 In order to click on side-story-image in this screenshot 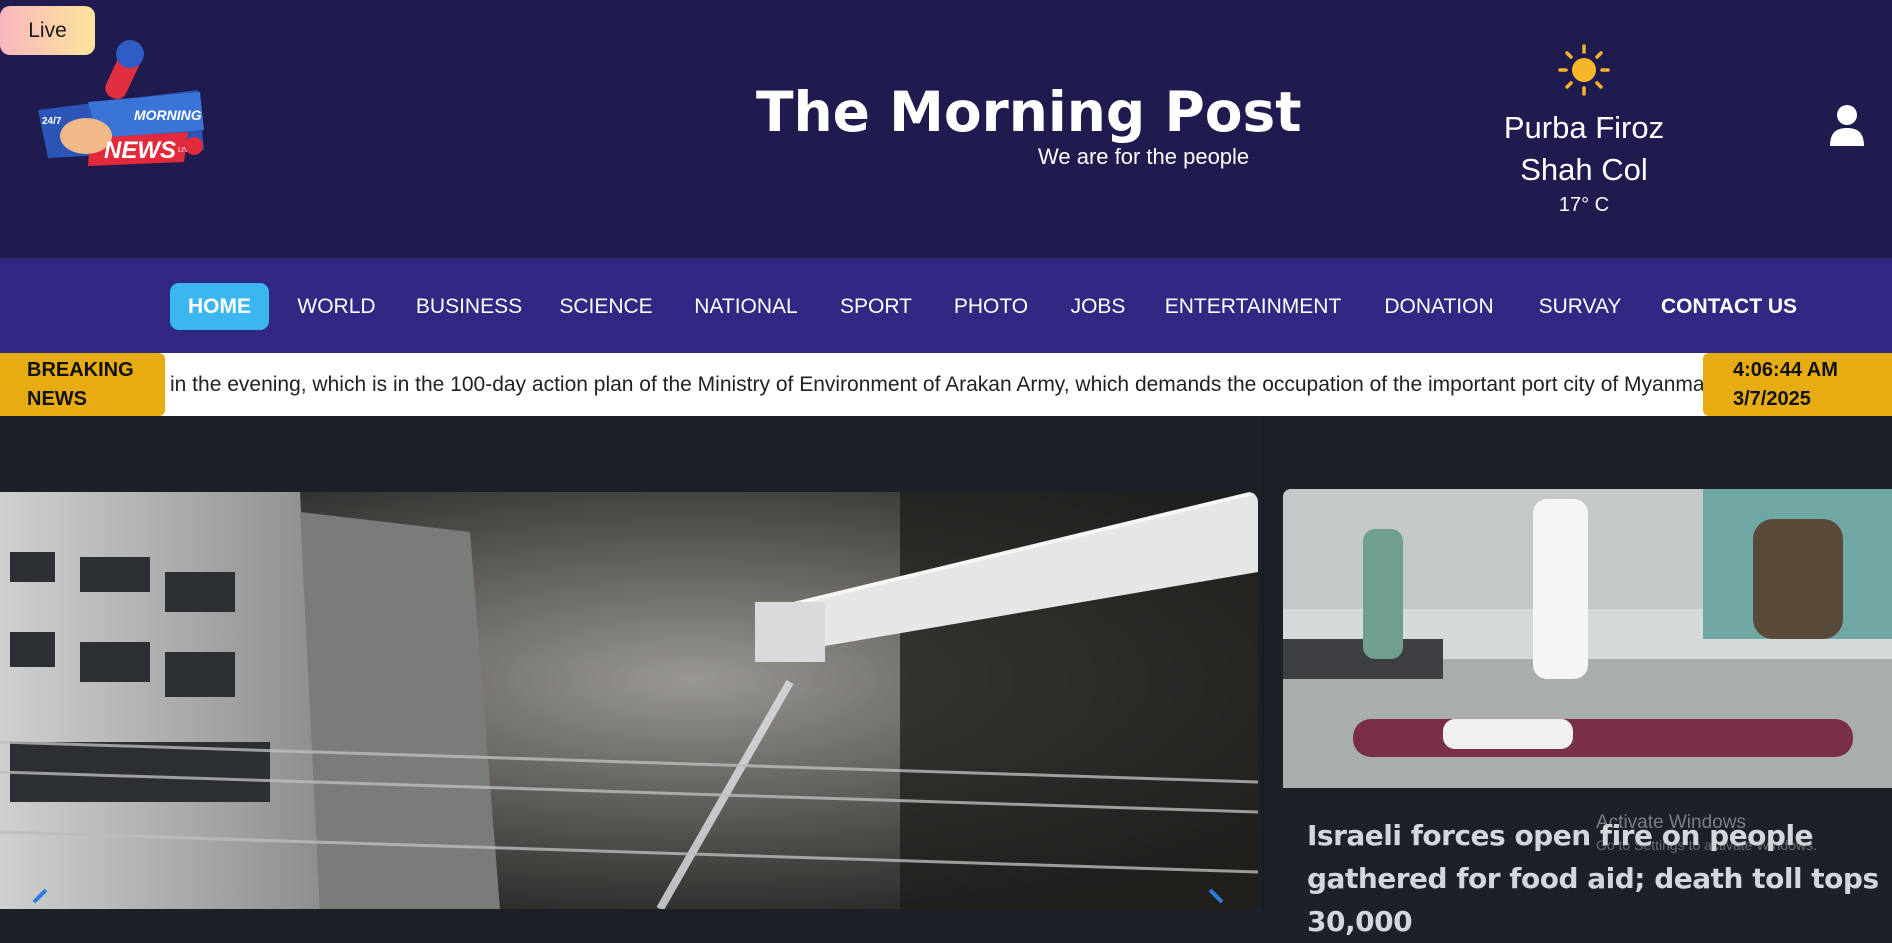, I will do `click(1587, 638)`.